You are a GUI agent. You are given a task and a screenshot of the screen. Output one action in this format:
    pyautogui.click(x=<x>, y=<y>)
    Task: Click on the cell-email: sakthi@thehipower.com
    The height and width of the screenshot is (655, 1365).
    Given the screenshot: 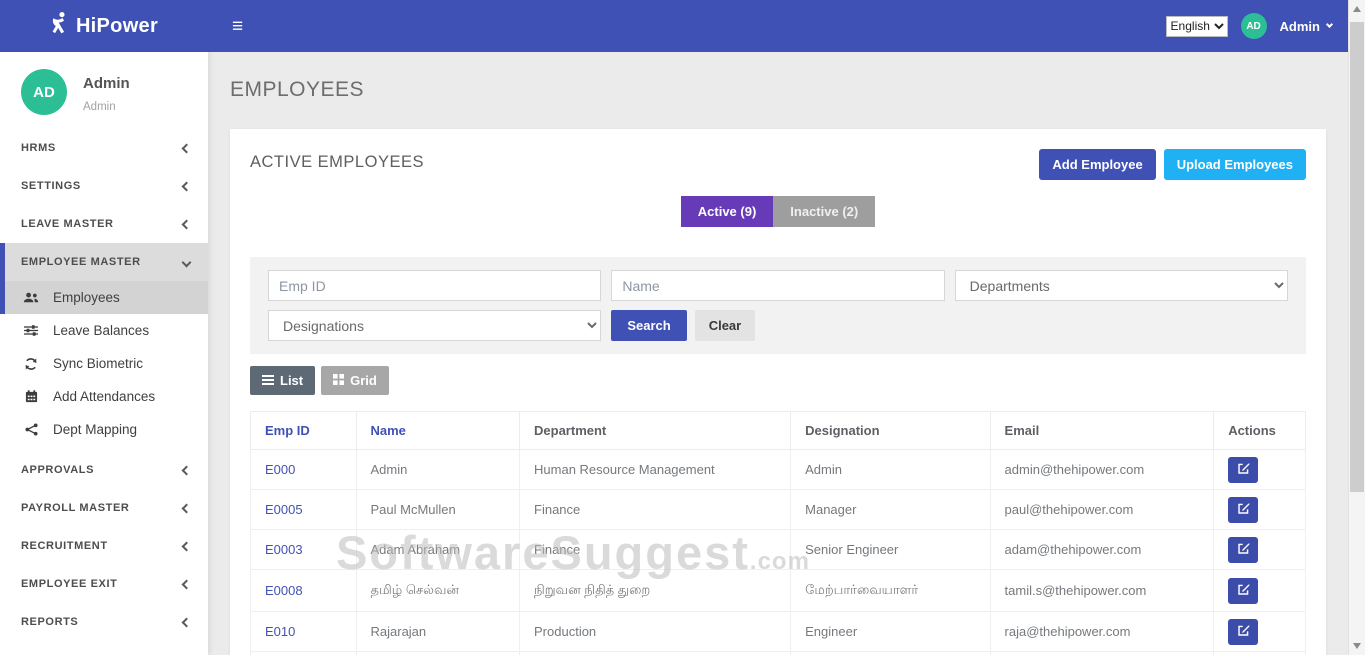 What is the action you would take?
    pyautogui.click(x=1102, y=653)
    